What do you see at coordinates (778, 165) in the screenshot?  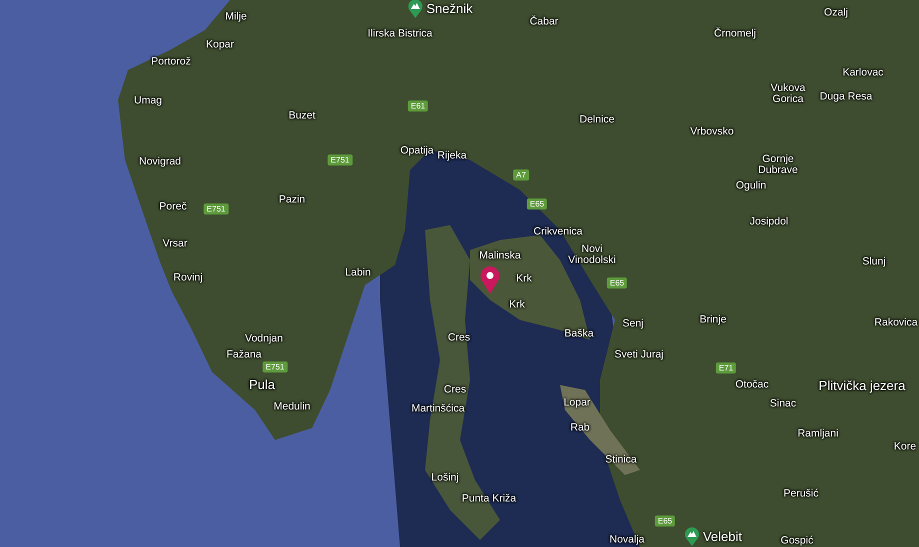 I see `place-label: Gornje Dubrave` at bounding box center [778, 165].